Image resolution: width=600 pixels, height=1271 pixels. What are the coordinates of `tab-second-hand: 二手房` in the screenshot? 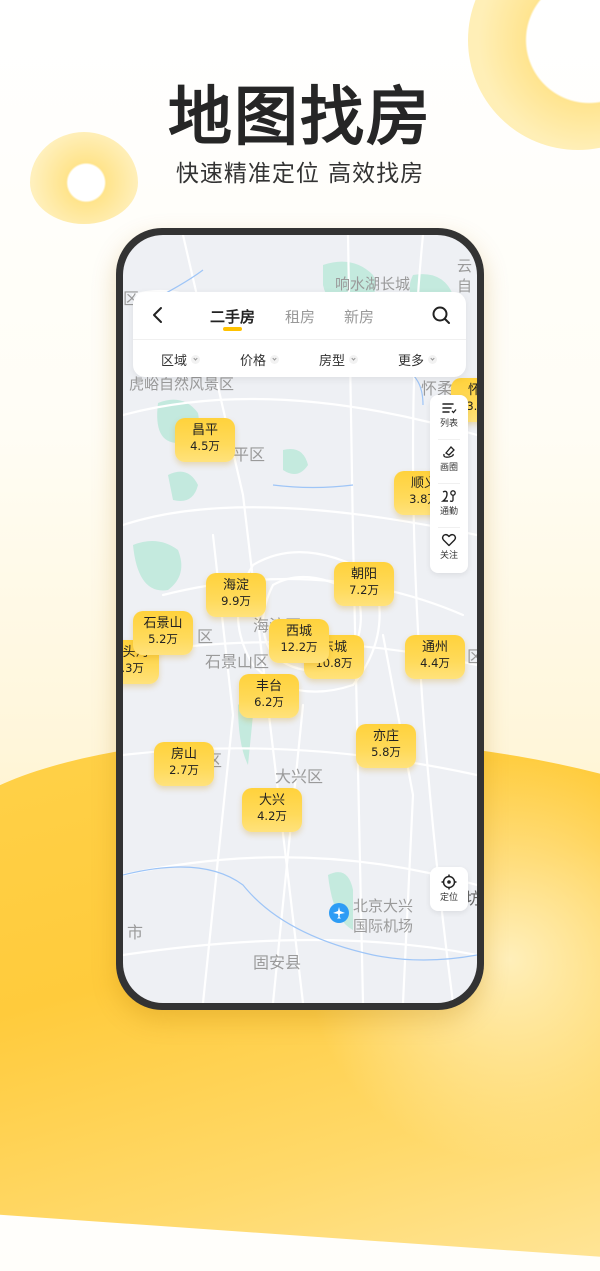 It's located at (232, 316).